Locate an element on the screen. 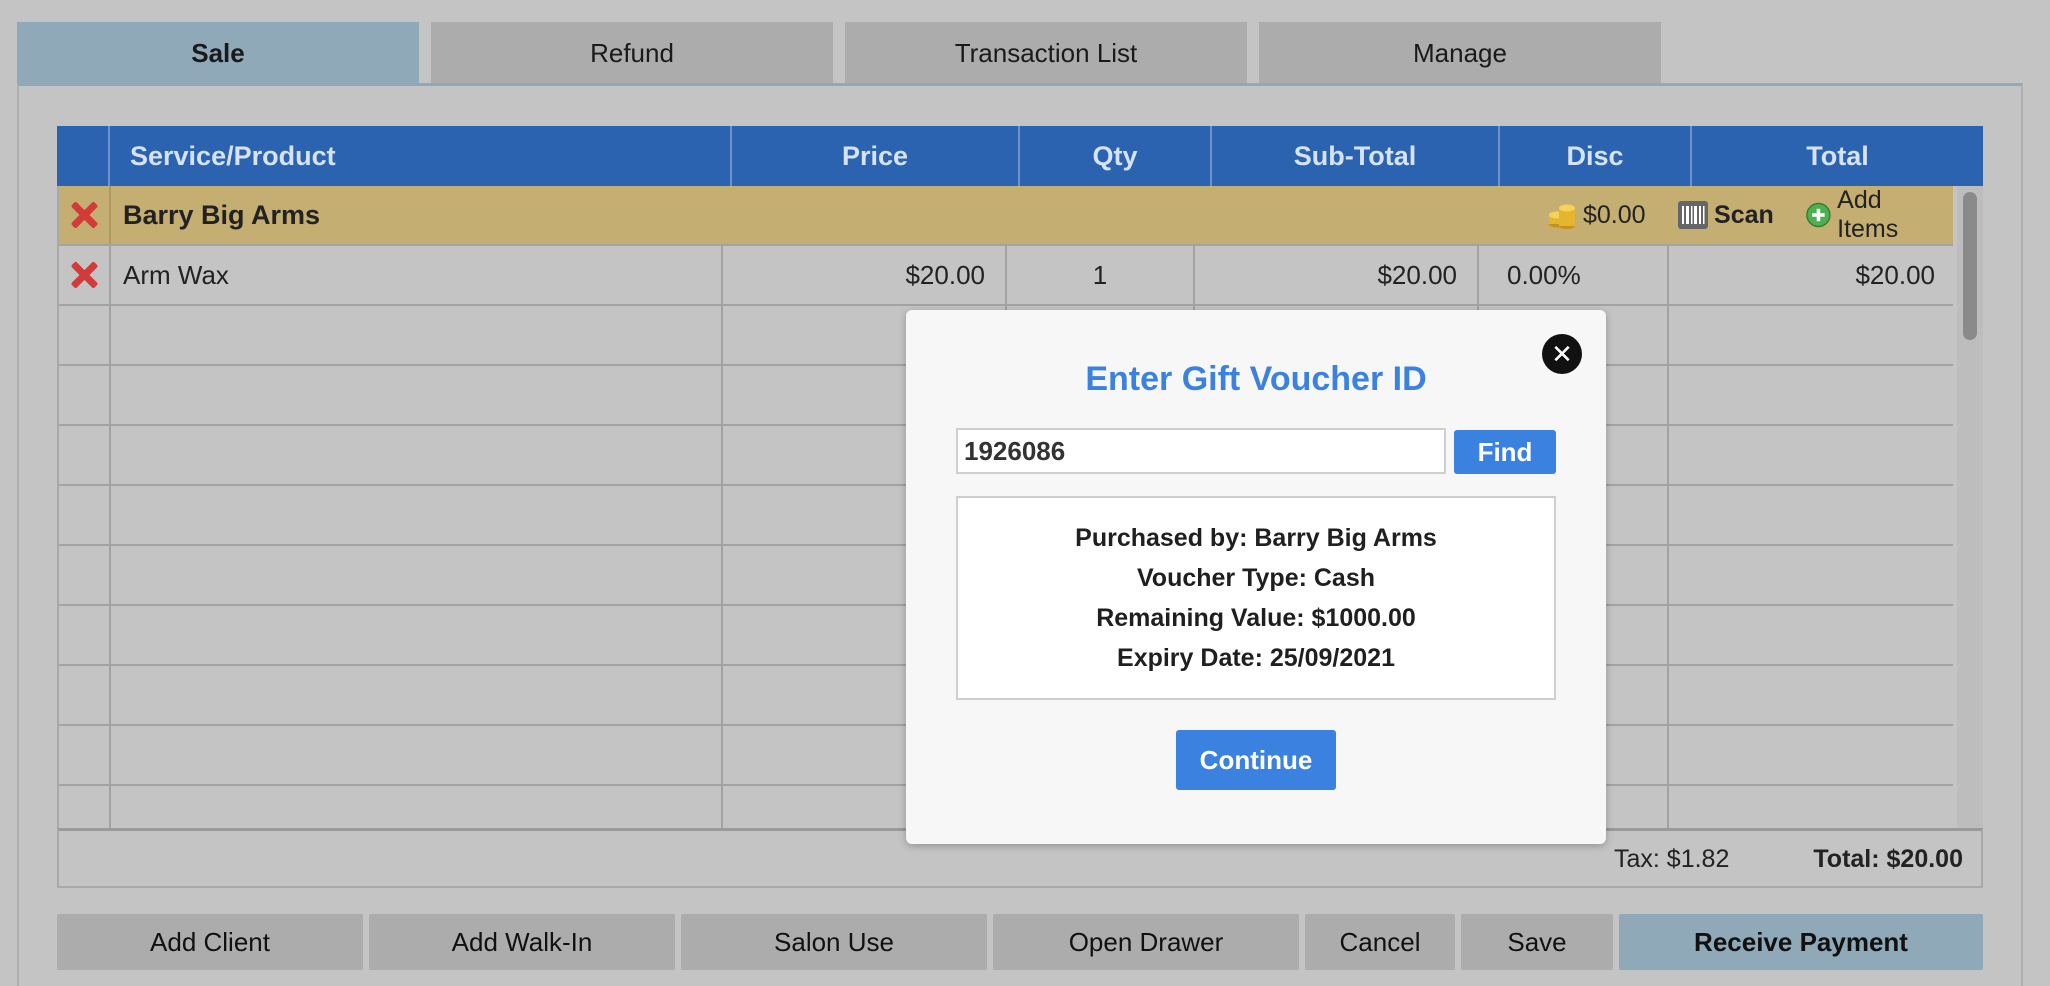 The width and height of the screenshot is (2050, 986). tab-transaction-list: Transaction List is located at coordinates (1046, 53).